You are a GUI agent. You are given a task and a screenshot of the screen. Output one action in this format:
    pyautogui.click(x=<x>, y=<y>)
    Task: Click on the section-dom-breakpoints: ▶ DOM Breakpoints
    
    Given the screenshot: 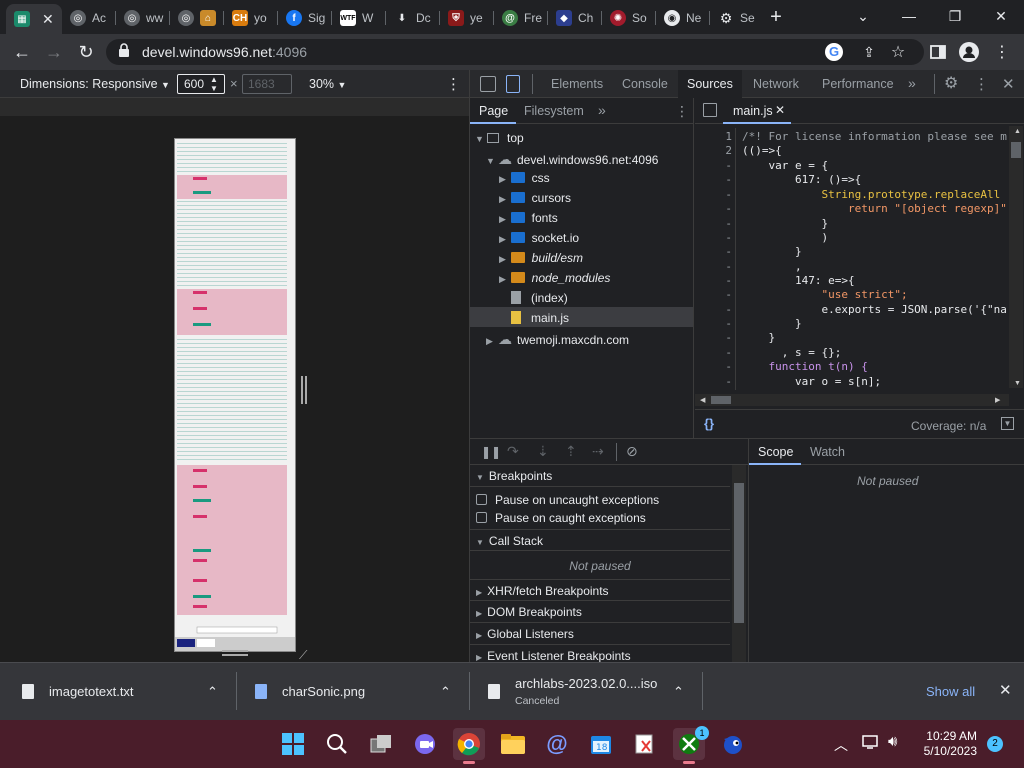 What is the action you would take?
    pyautogui.click(x=600, y=612)
    